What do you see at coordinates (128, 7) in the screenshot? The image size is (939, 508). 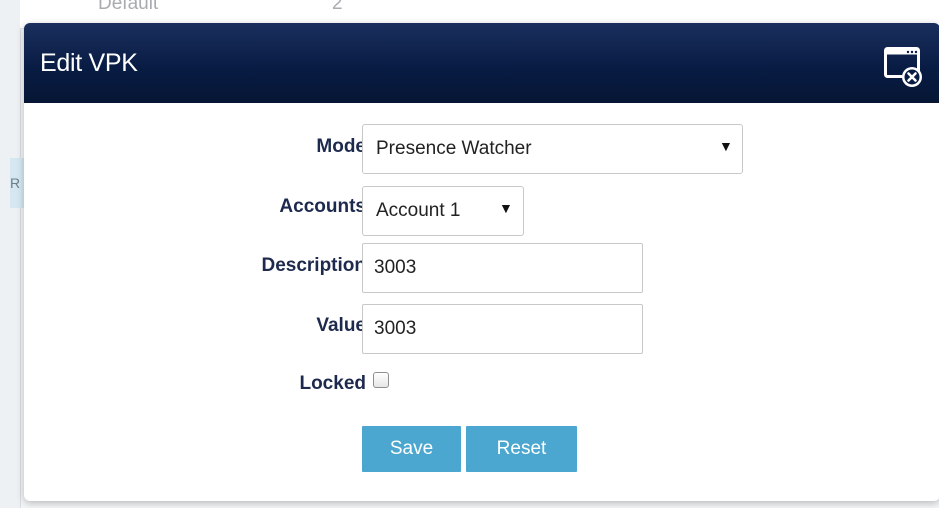 I see `background-list-label: Default` at bounding box center [128, 7].